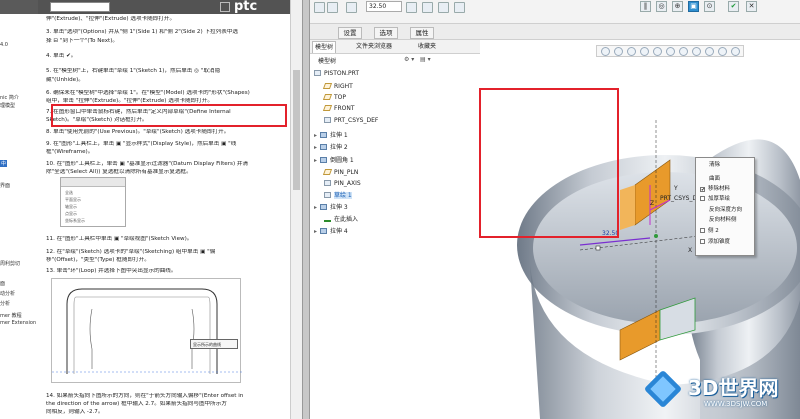 The image size is (800, 419). I want to click on toc-item: 面, so click(2, 283).